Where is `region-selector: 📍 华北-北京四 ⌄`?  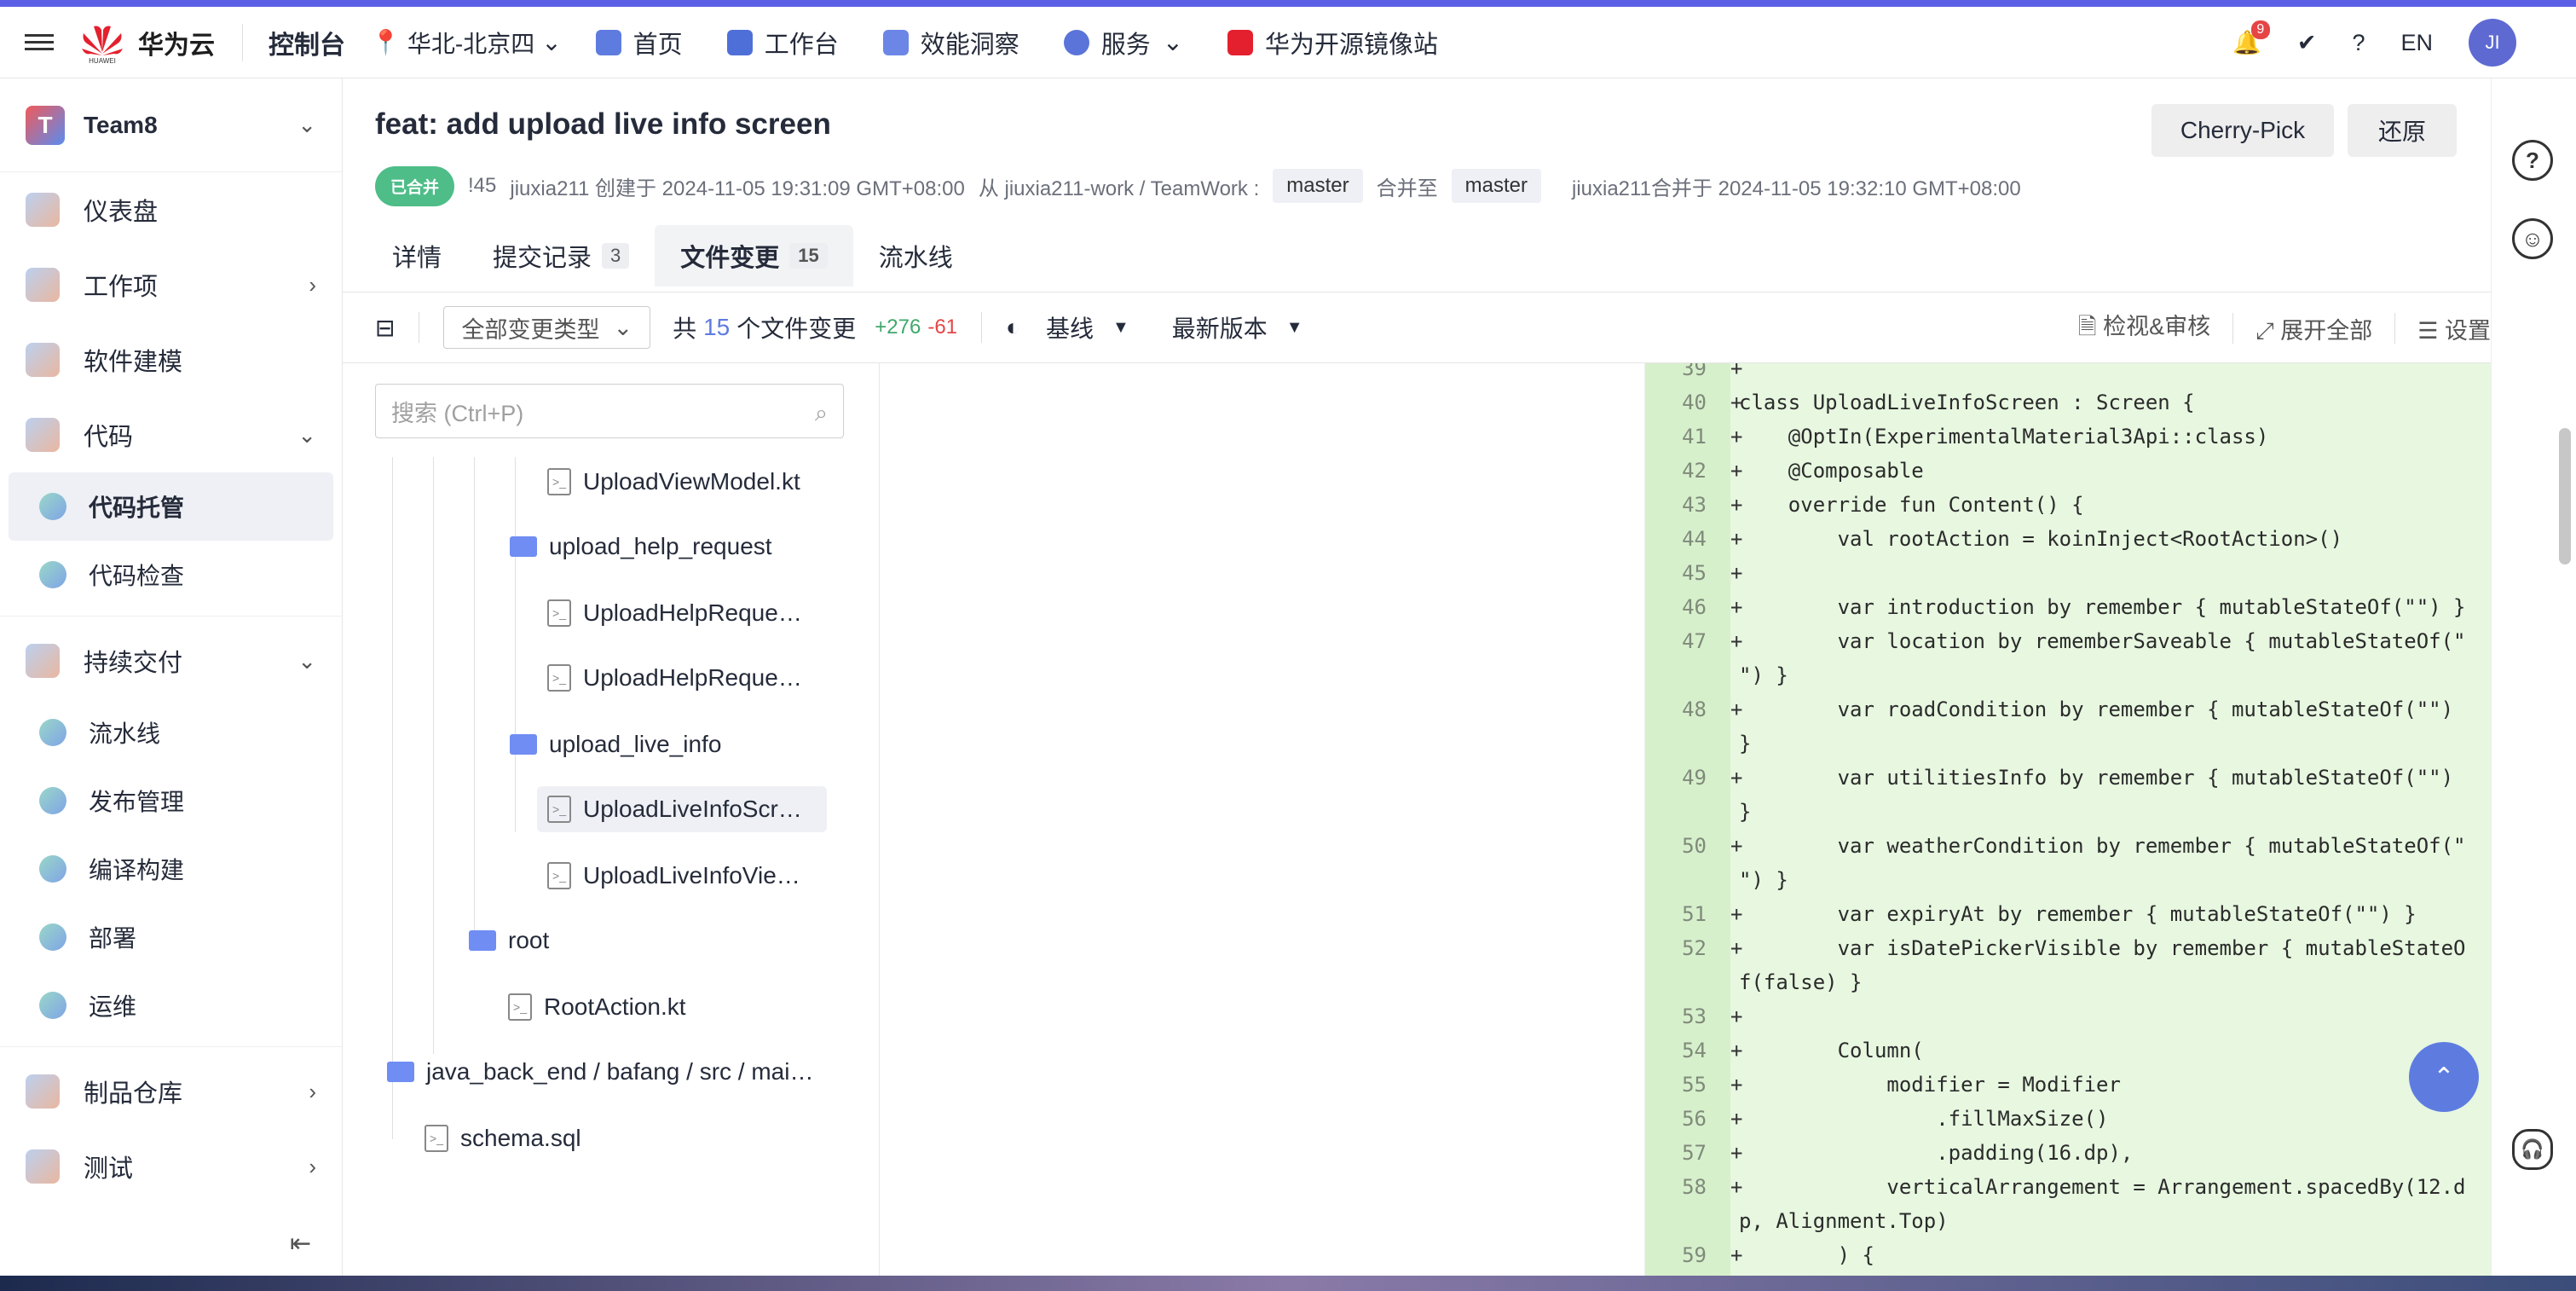
region-selector: 📍 华北-北京四 ⌄ is located at coordinates (483, 43).